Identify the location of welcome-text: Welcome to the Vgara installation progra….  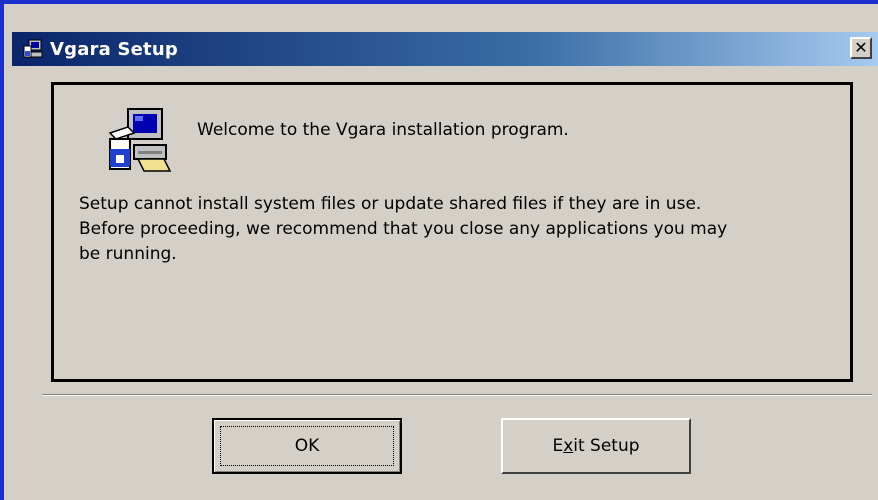
(383, 130).